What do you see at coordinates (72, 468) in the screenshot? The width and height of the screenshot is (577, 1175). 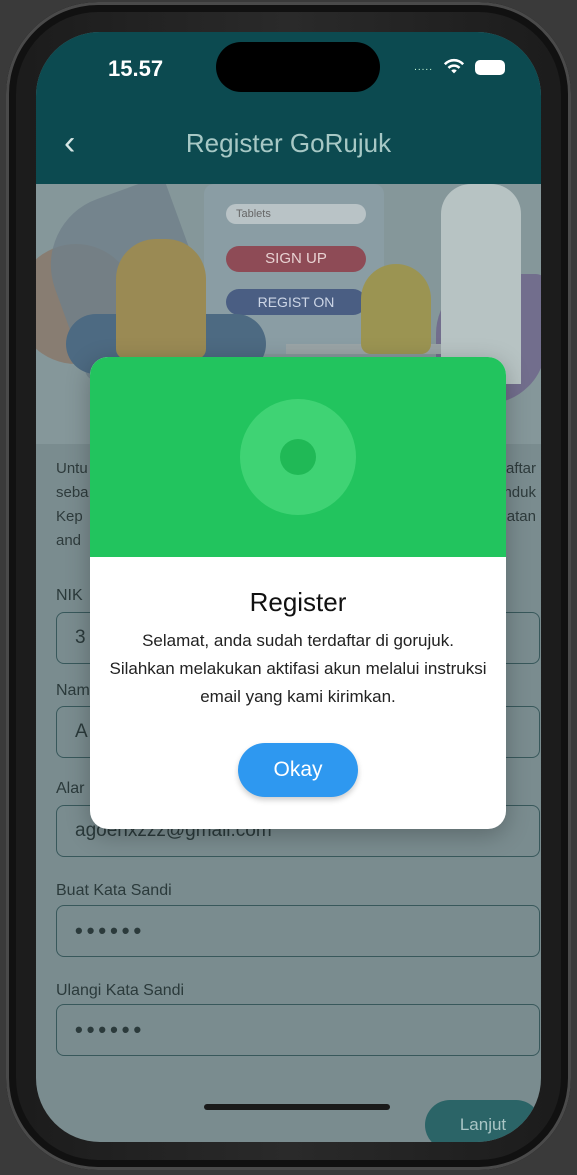 I see `intro-line: Untu` at bounding box center [72, 468].